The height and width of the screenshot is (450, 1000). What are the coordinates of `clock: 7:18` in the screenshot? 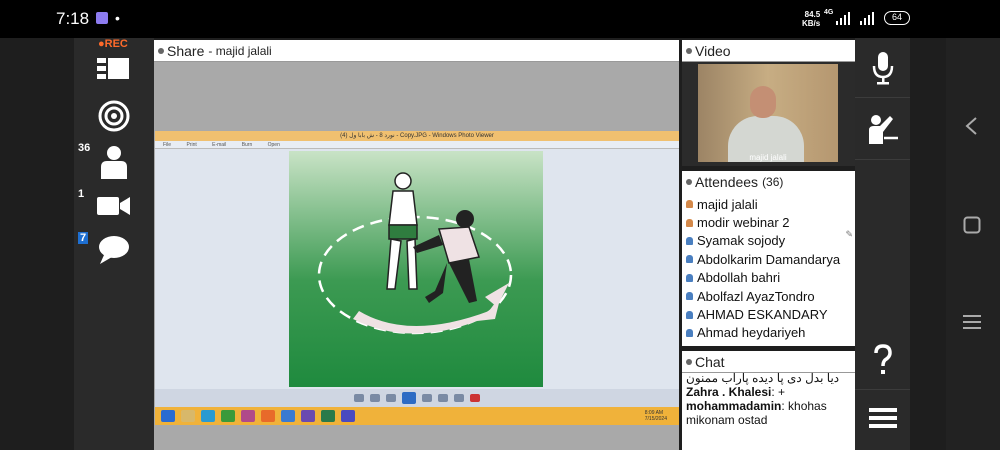 It's located at (73, 18).